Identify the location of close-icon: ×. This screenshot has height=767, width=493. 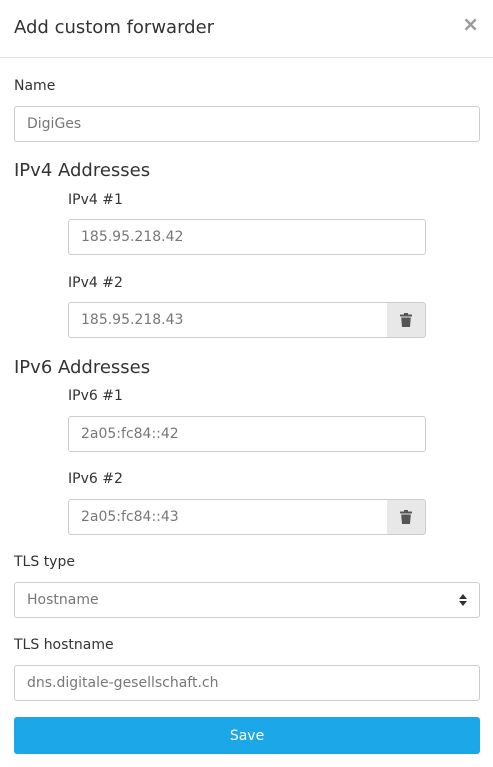
(470, 24).